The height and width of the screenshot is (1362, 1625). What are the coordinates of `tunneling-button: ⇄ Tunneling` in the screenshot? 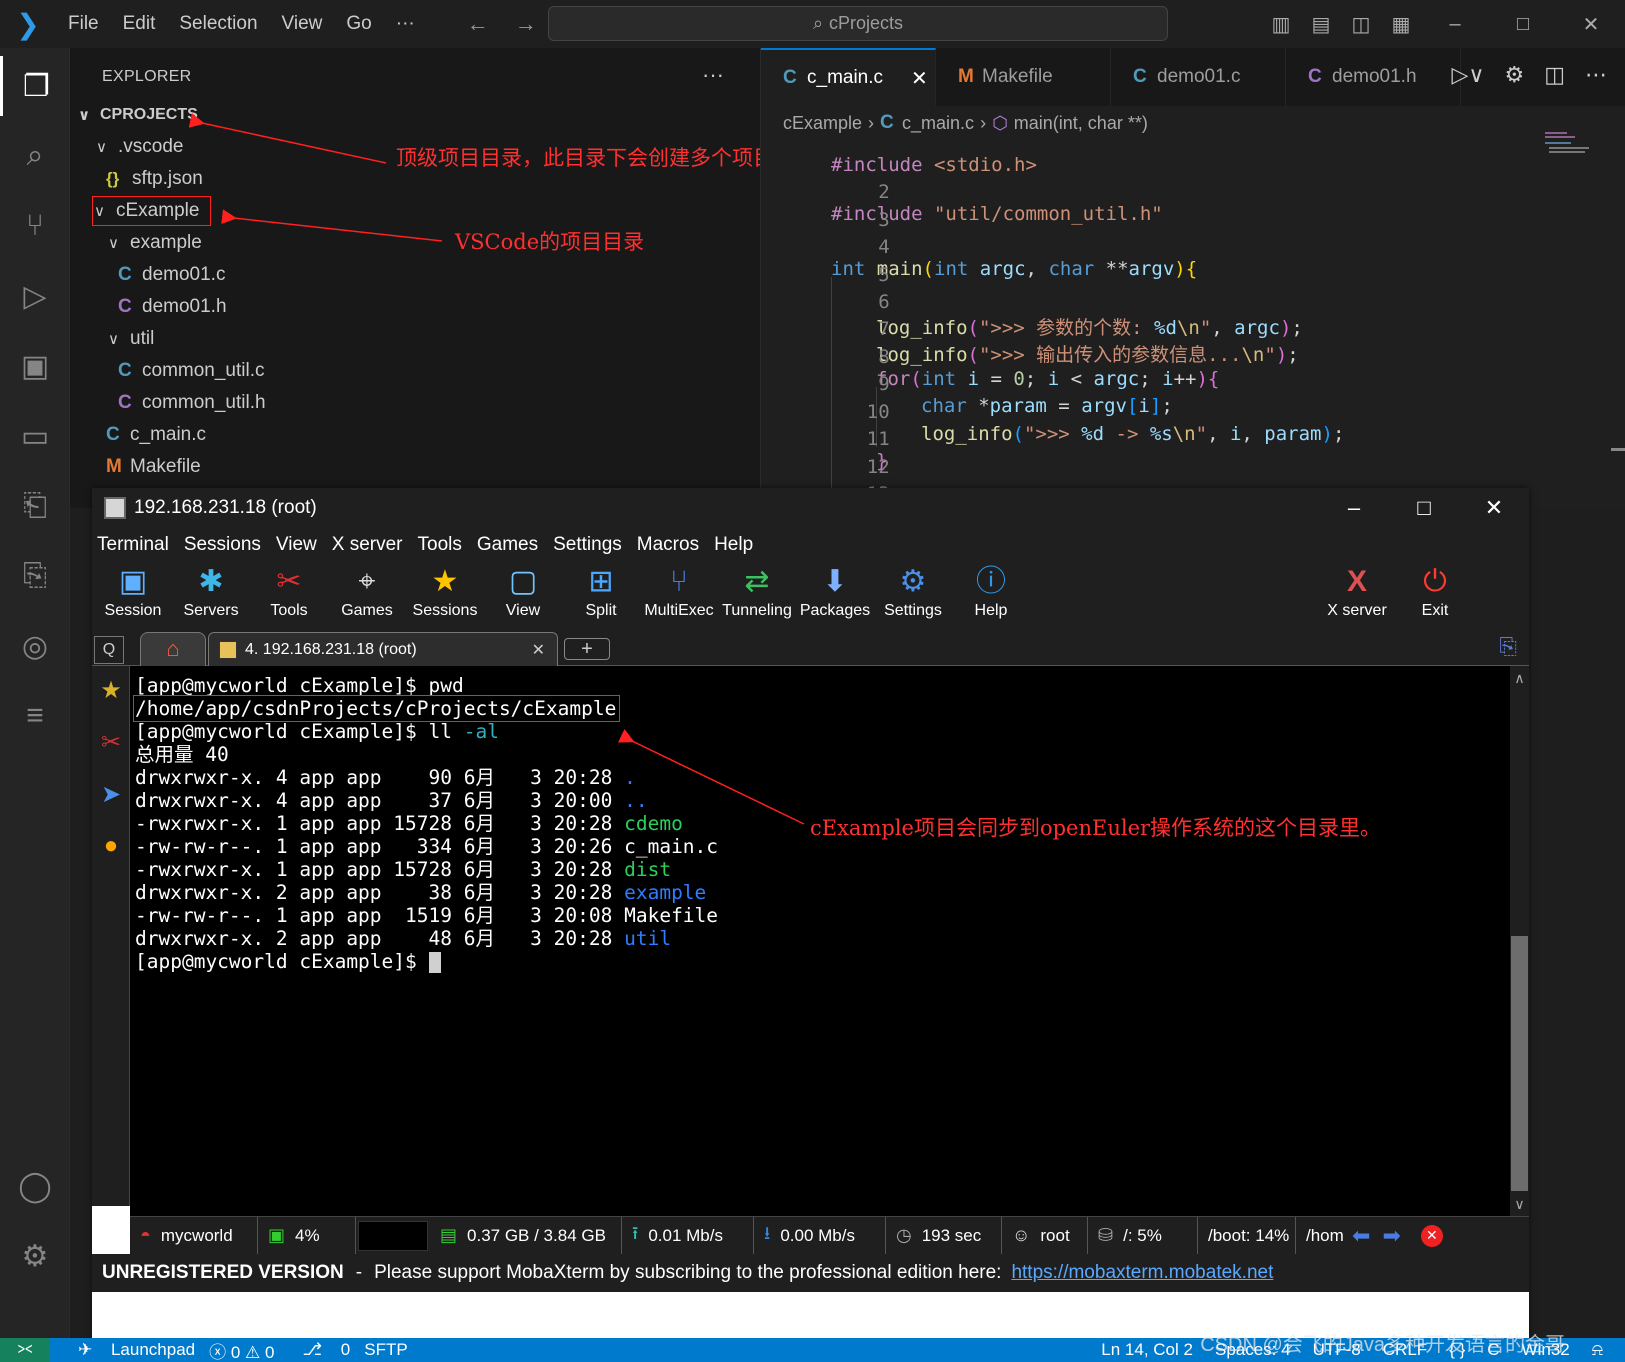 It's located at (757, 595).